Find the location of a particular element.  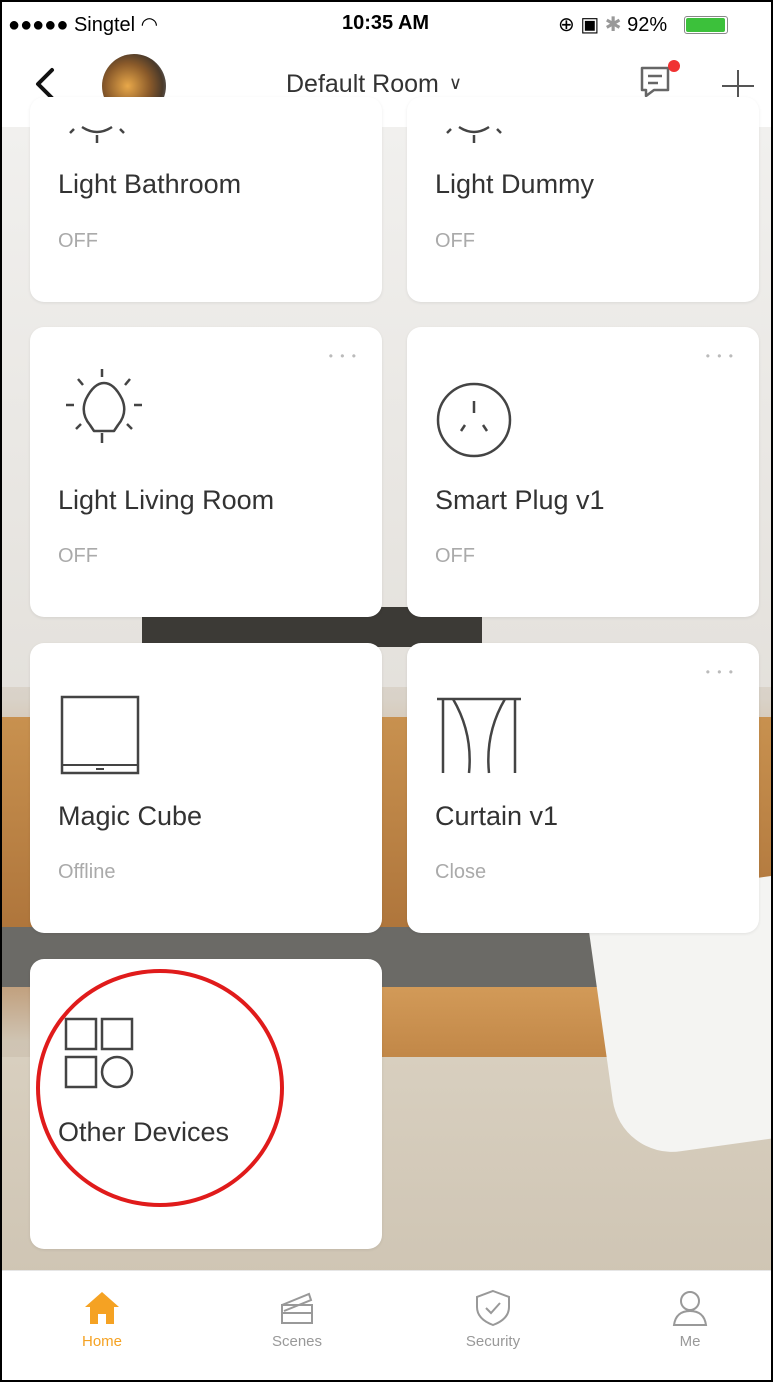

device-card-smart-plug: • • • Smart Plug v1 OFF is located at coordinates (583, 472).